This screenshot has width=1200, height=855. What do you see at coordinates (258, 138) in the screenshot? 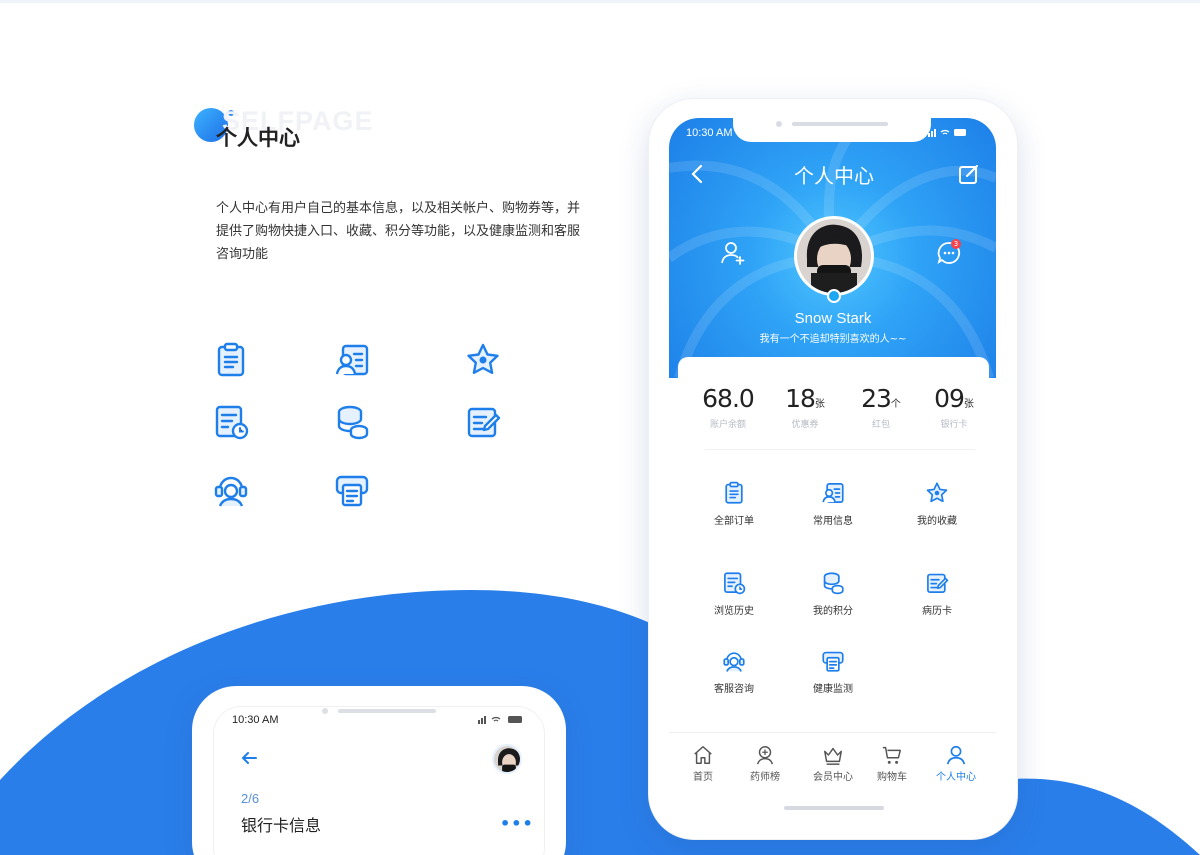
I see `section-title: 个人中心` at bounding box center [258, 138].